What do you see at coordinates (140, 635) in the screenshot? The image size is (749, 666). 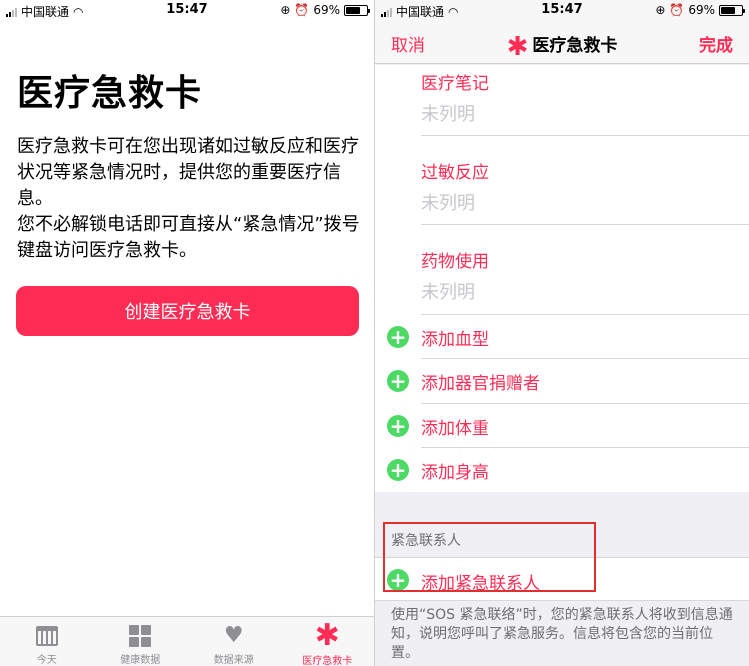 I see `grid-icon` at bounding box center [140, 635].